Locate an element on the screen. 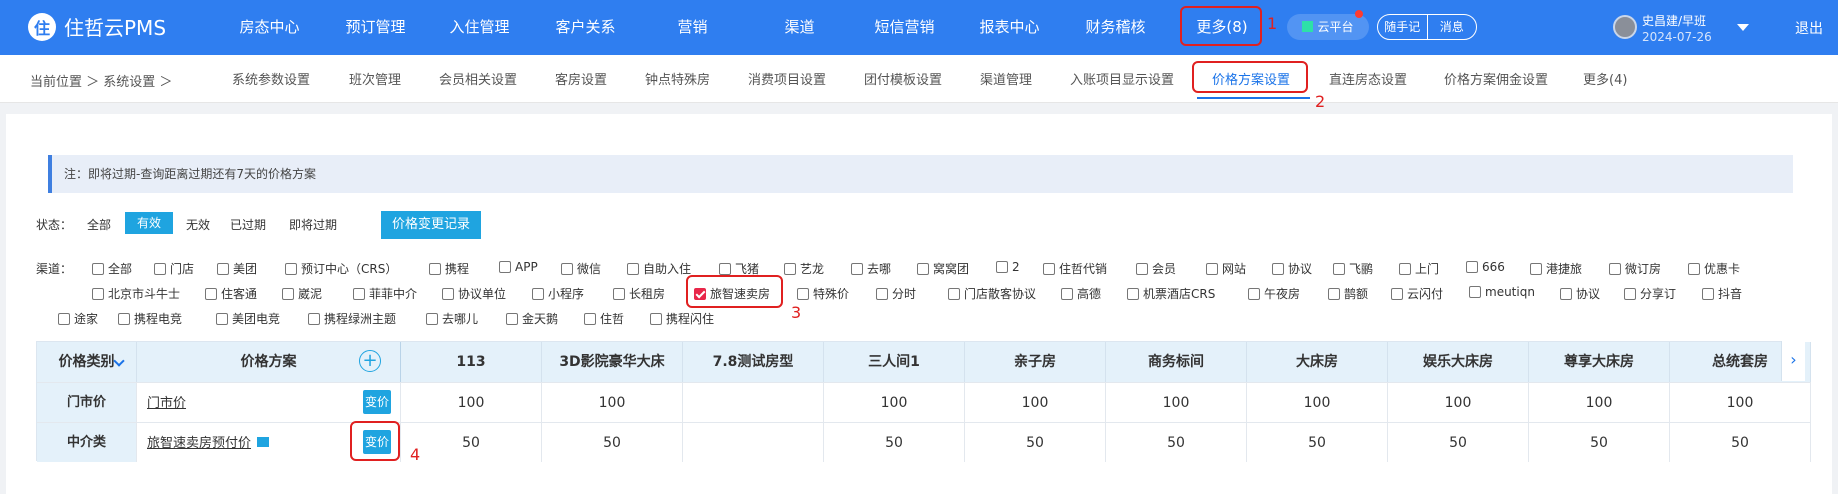  subnav-more: 更多(4) is located at coordinates (1605, 78).